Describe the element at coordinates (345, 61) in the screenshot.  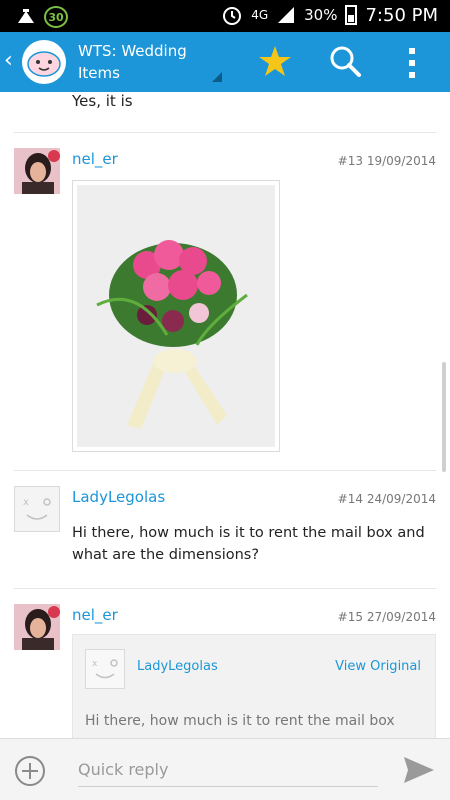
I see `search-icon` at that location.